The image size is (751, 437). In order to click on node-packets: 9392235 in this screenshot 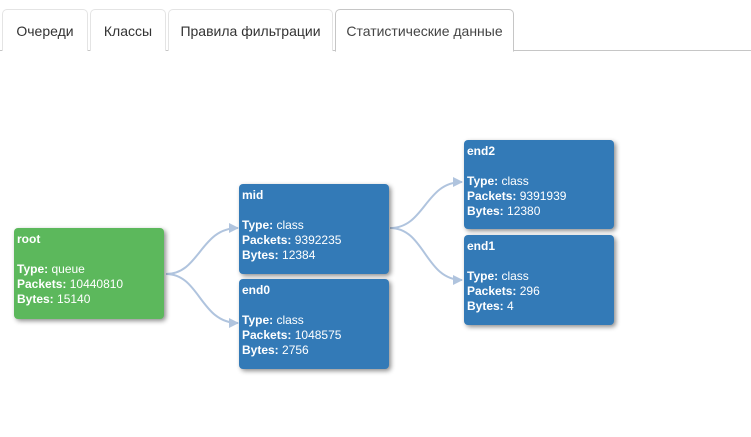, I will do `click(318, 240)`.